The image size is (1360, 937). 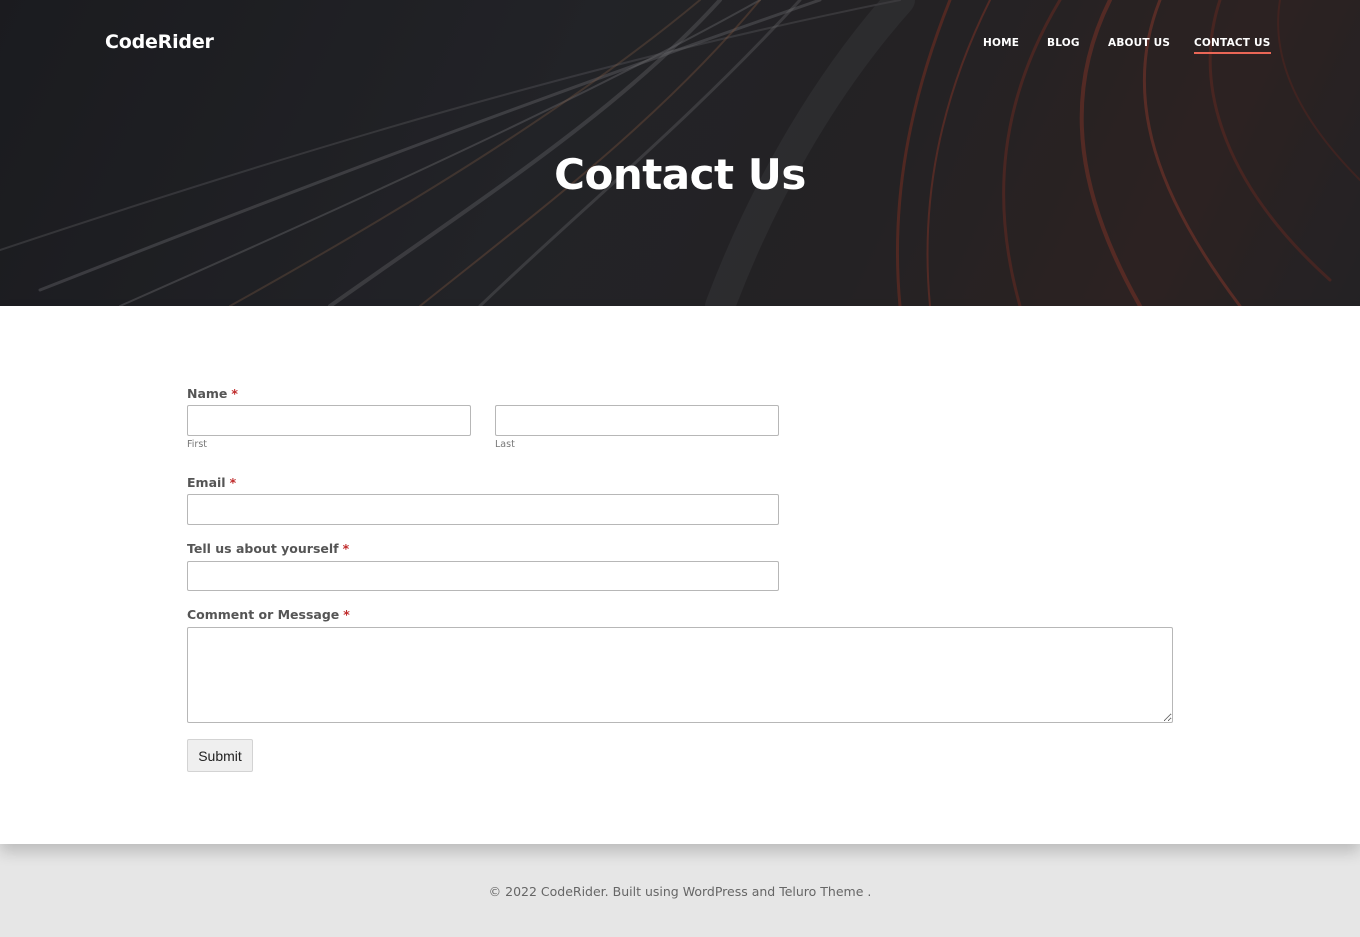 I want to click on name-label: Name *, so click(x=212, y=393).